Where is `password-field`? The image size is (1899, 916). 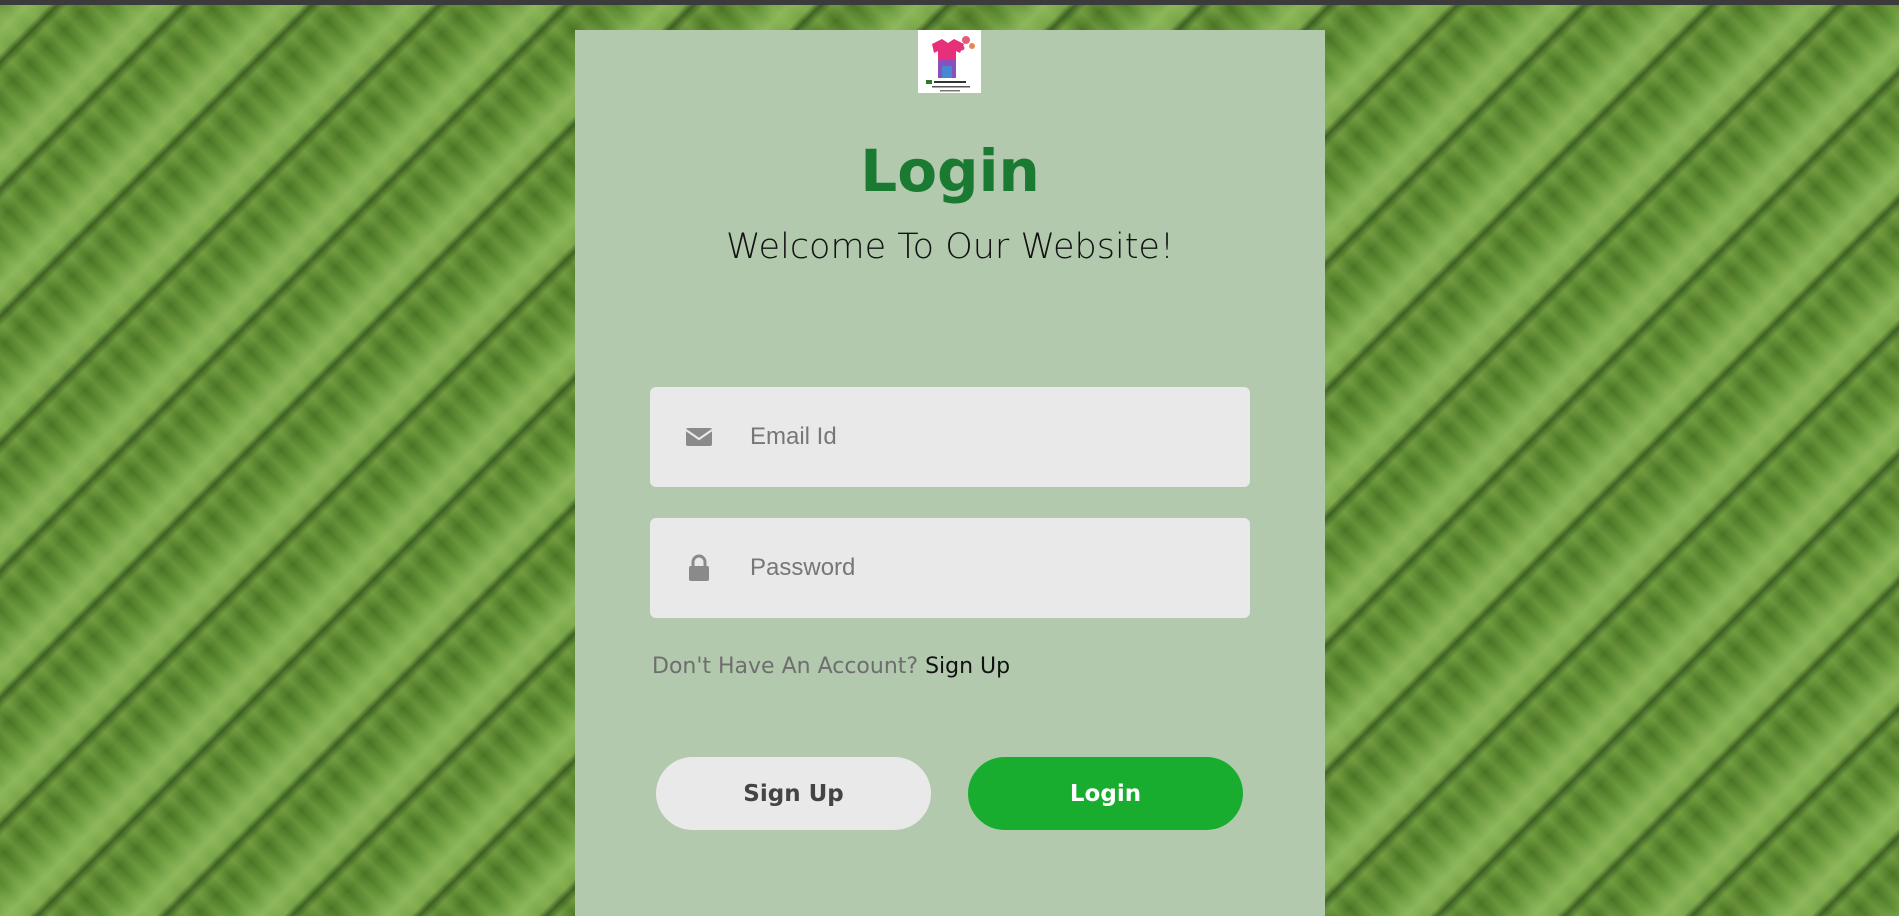 password-field is located at coordinates (985, 568).